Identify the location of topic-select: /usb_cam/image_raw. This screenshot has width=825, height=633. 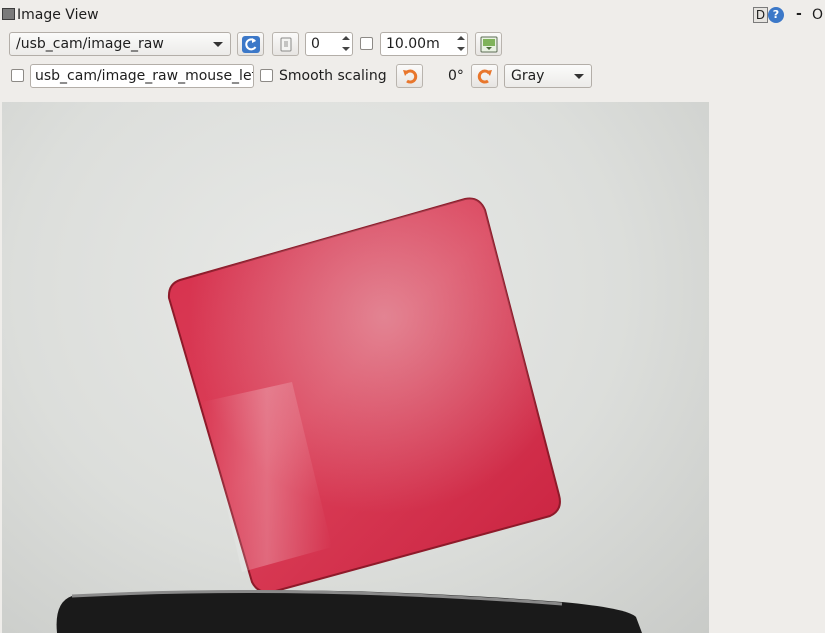
(120, 44).